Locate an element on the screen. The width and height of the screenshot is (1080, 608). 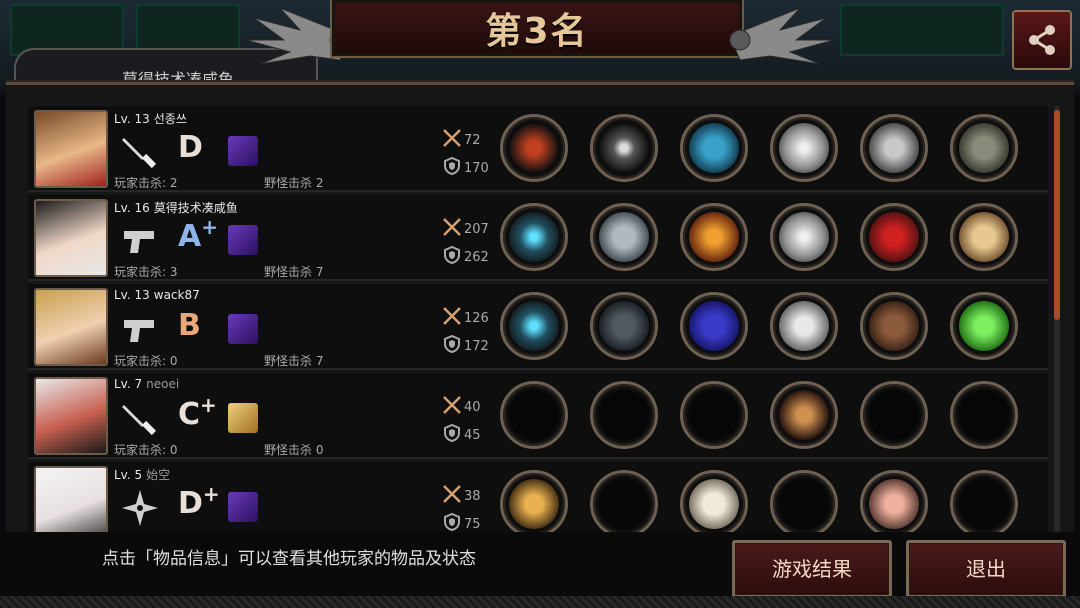
green-gem-icon is located at coordinates (984, 326).